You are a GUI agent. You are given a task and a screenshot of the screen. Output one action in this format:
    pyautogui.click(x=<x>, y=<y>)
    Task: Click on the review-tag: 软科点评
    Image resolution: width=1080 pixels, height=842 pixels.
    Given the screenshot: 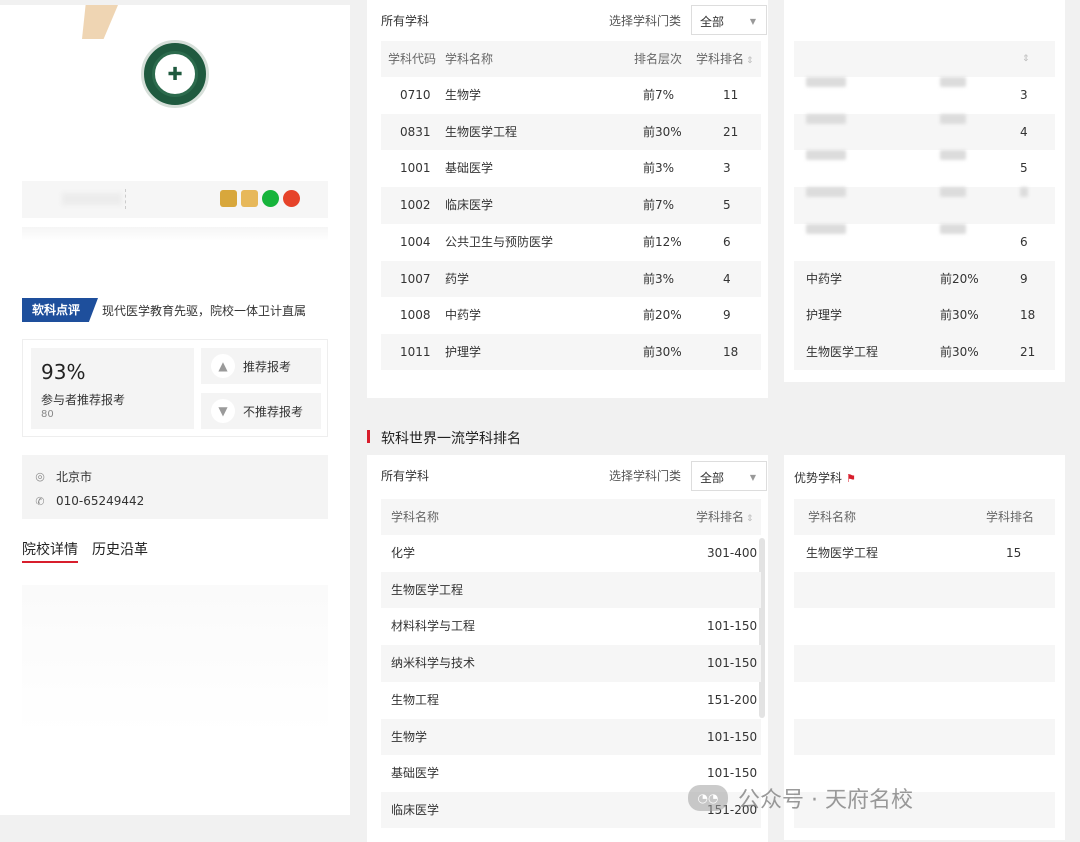 What is the action you would take?
    pyautogui.click(x=60, y=310)
    